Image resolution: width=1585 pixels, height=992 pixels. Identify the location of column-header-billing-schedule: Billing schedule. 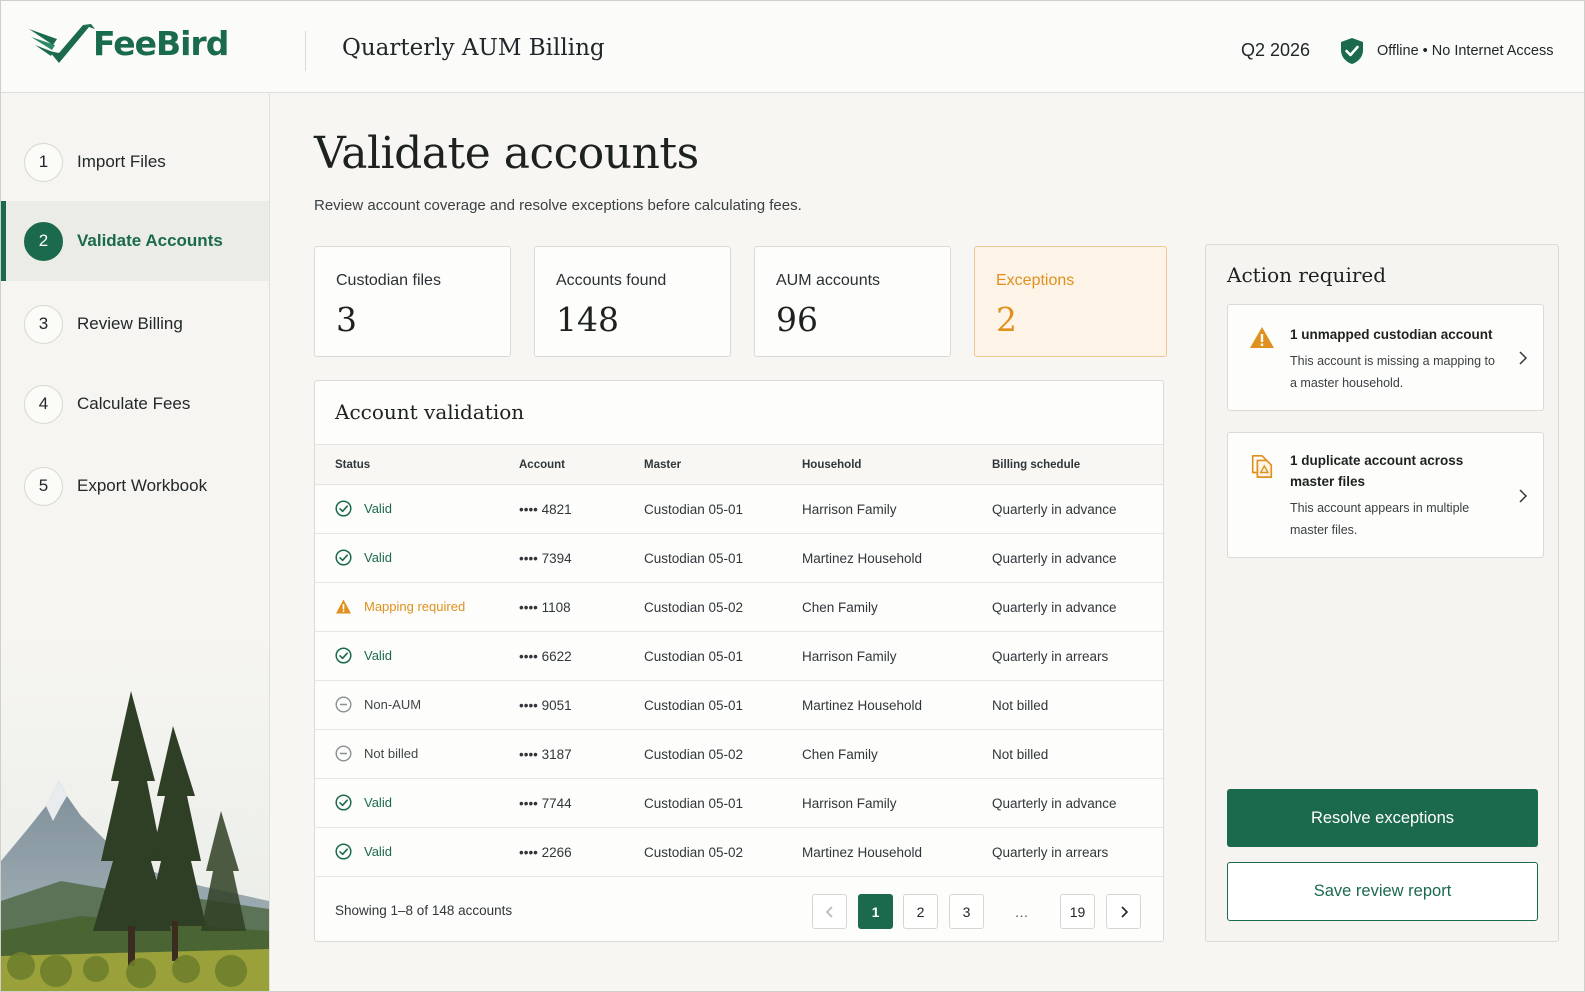
(1036, 465).